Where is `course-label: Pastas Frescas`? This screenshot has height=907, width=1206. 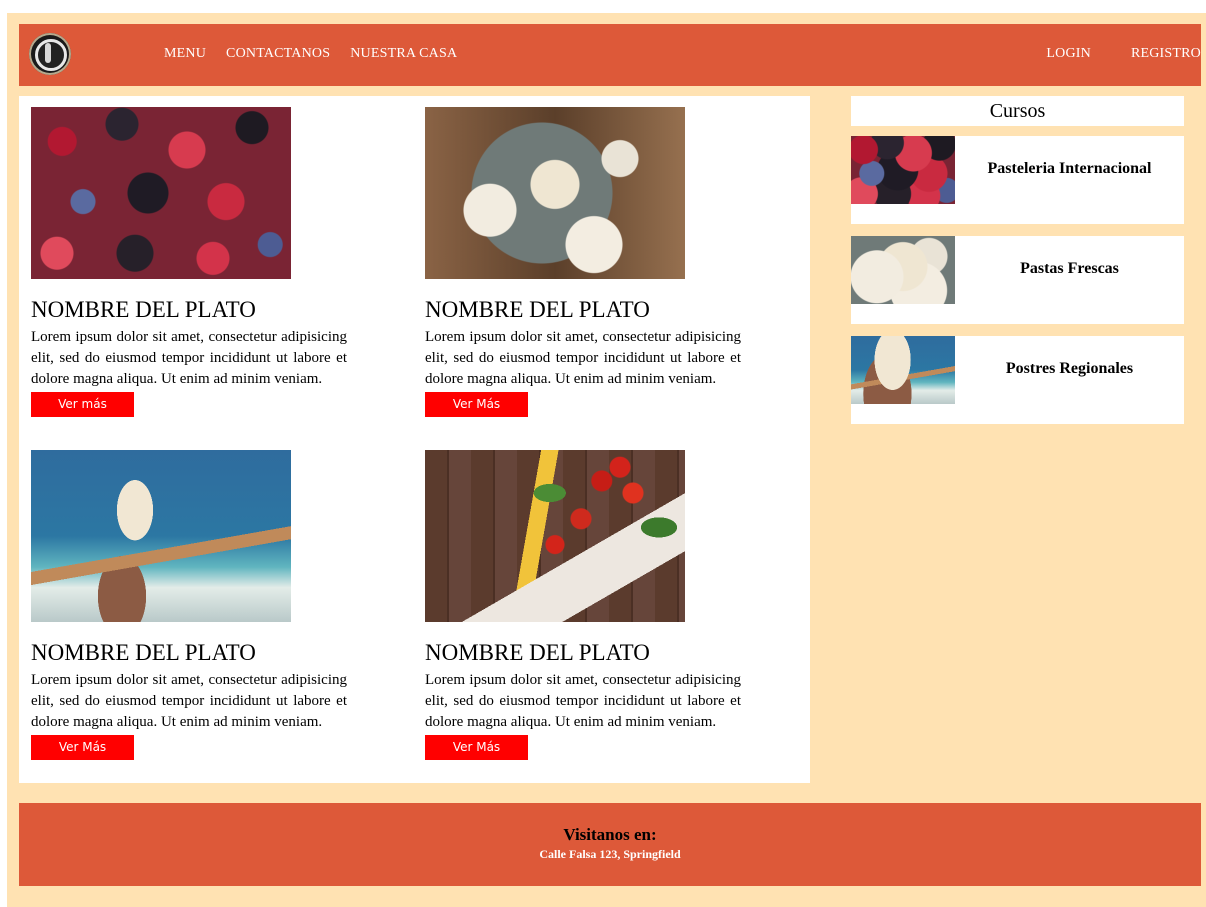 course-label: Pastas Frescas is located at coordinates (1069, 268).